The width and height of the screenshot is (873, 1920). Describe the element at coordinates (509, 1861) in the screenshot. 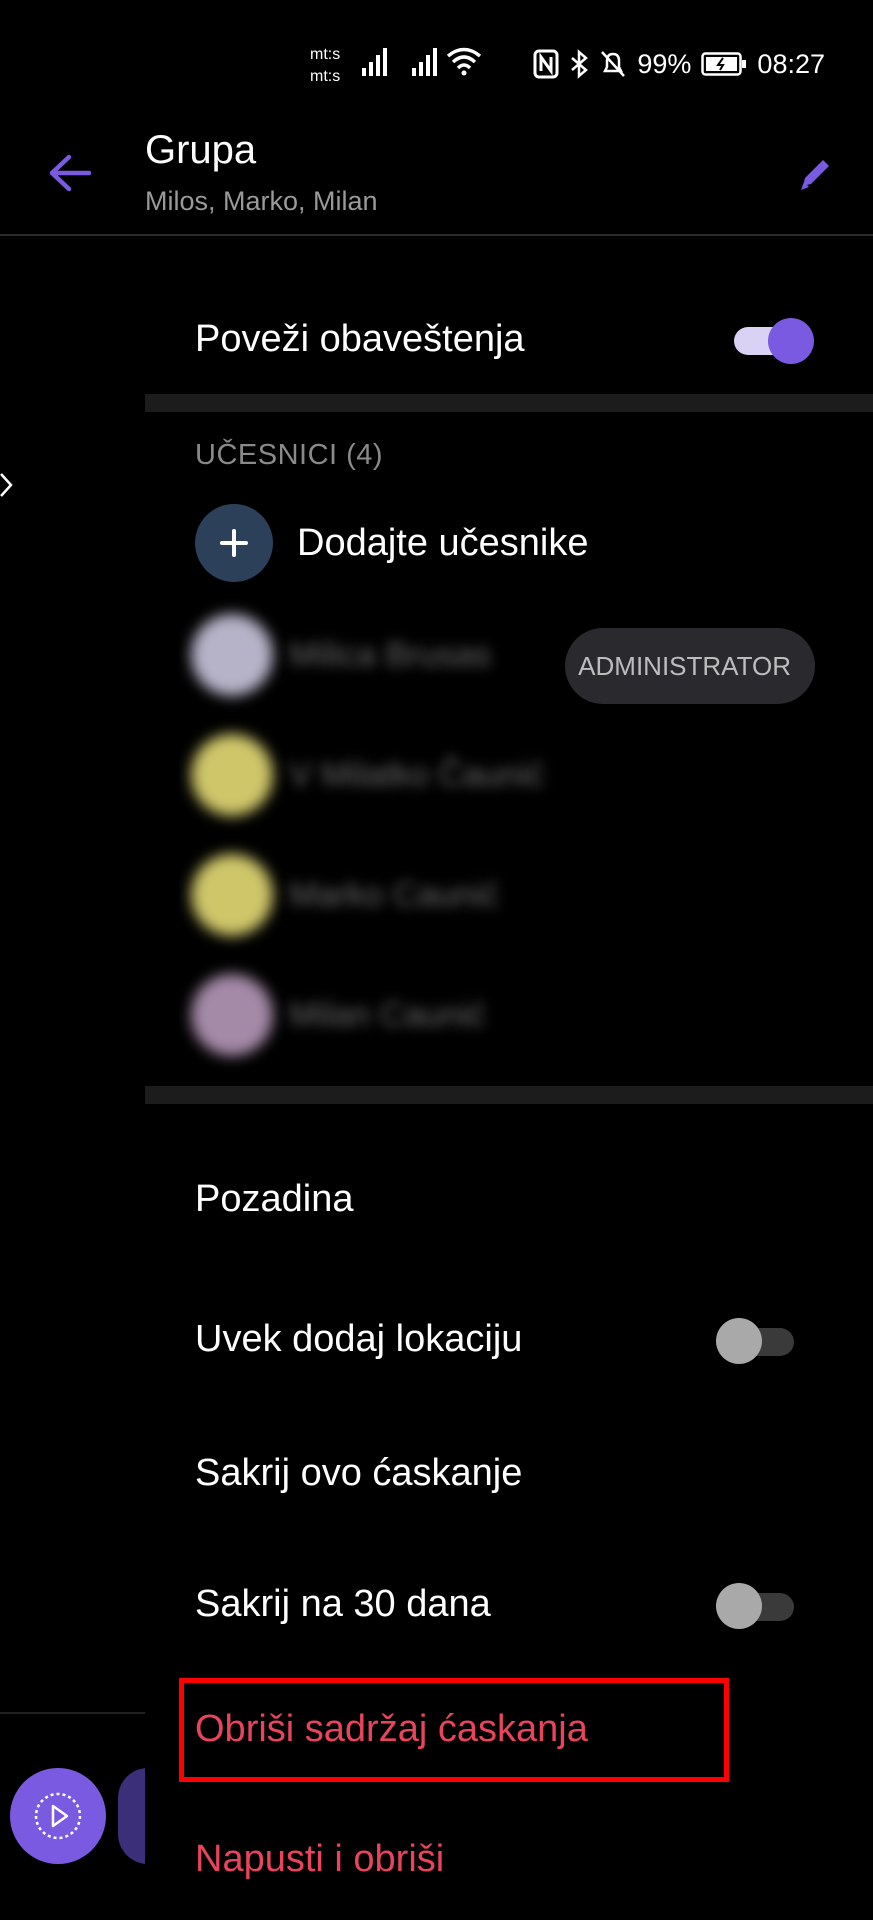

I see `leave-delete-row: Napusti i obriši` at that location.